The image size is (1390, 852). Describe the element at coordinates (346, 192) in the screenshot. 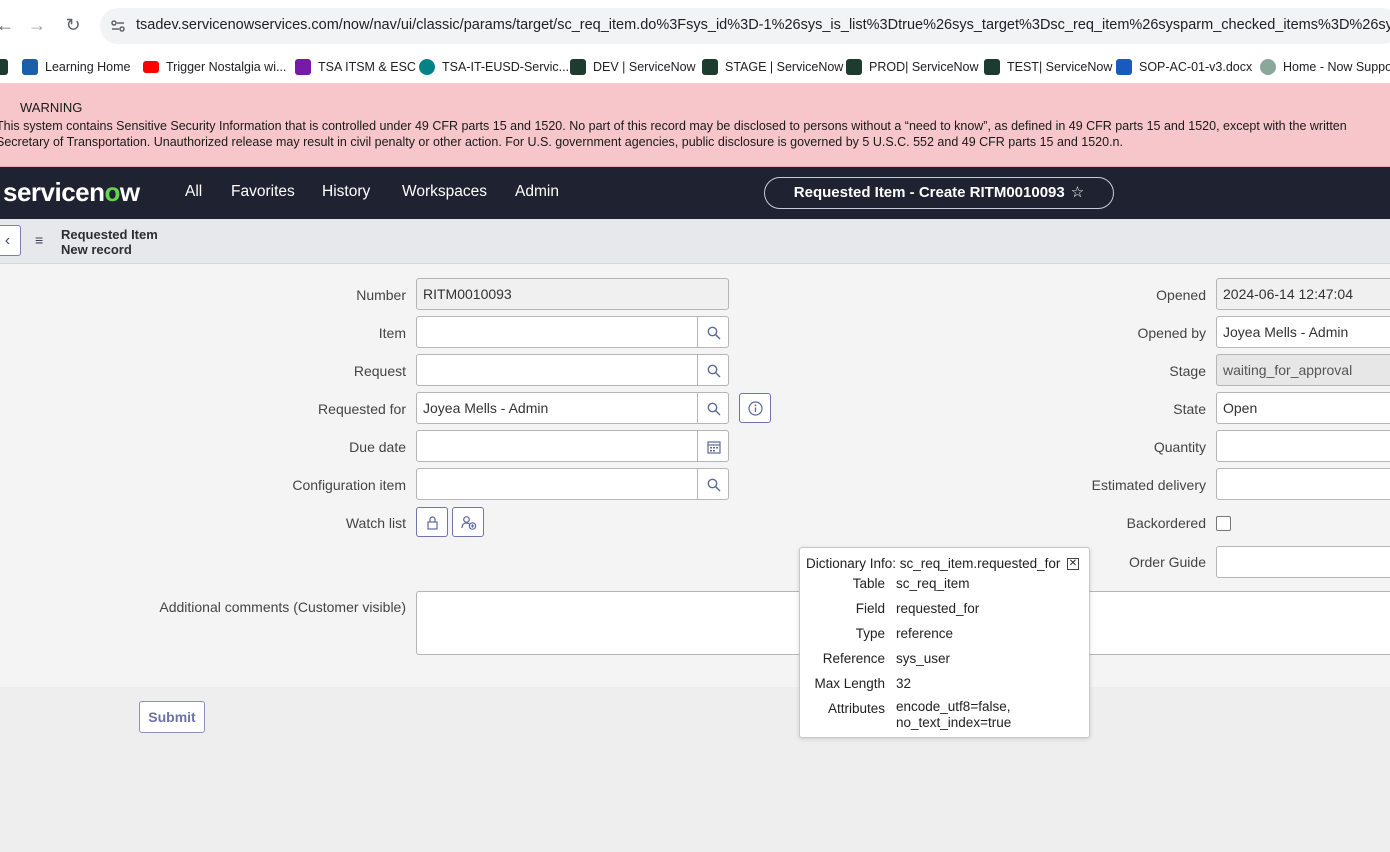

I see `menu-history: History` at that location.